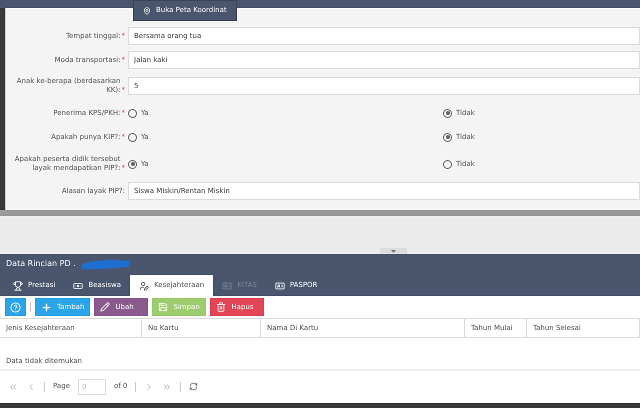 The height and width of the screenshot is (408, 640). I want to click on plus-icon, so click(46, 307).